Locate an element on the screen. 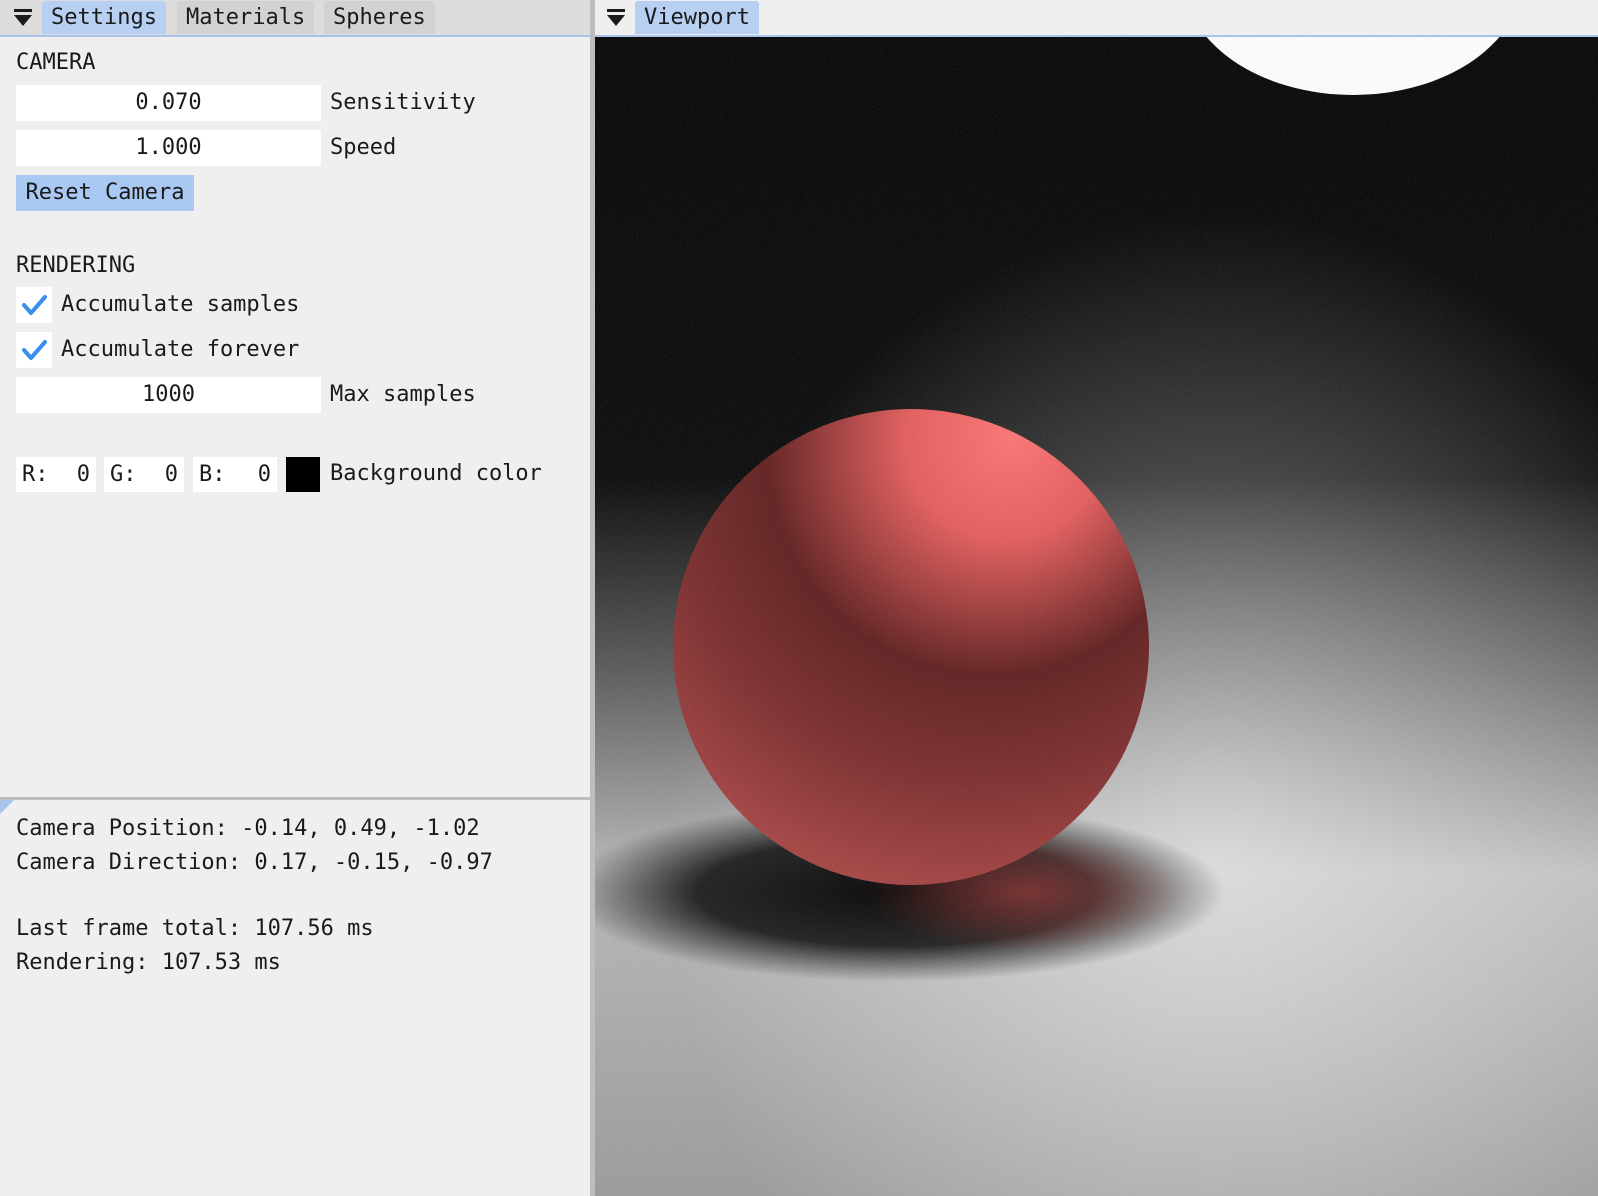 Image resolution: width=1598 pixels, height=1196 pixels. sensitivity-label: Sensitivity is located at coordinates (403, 102).